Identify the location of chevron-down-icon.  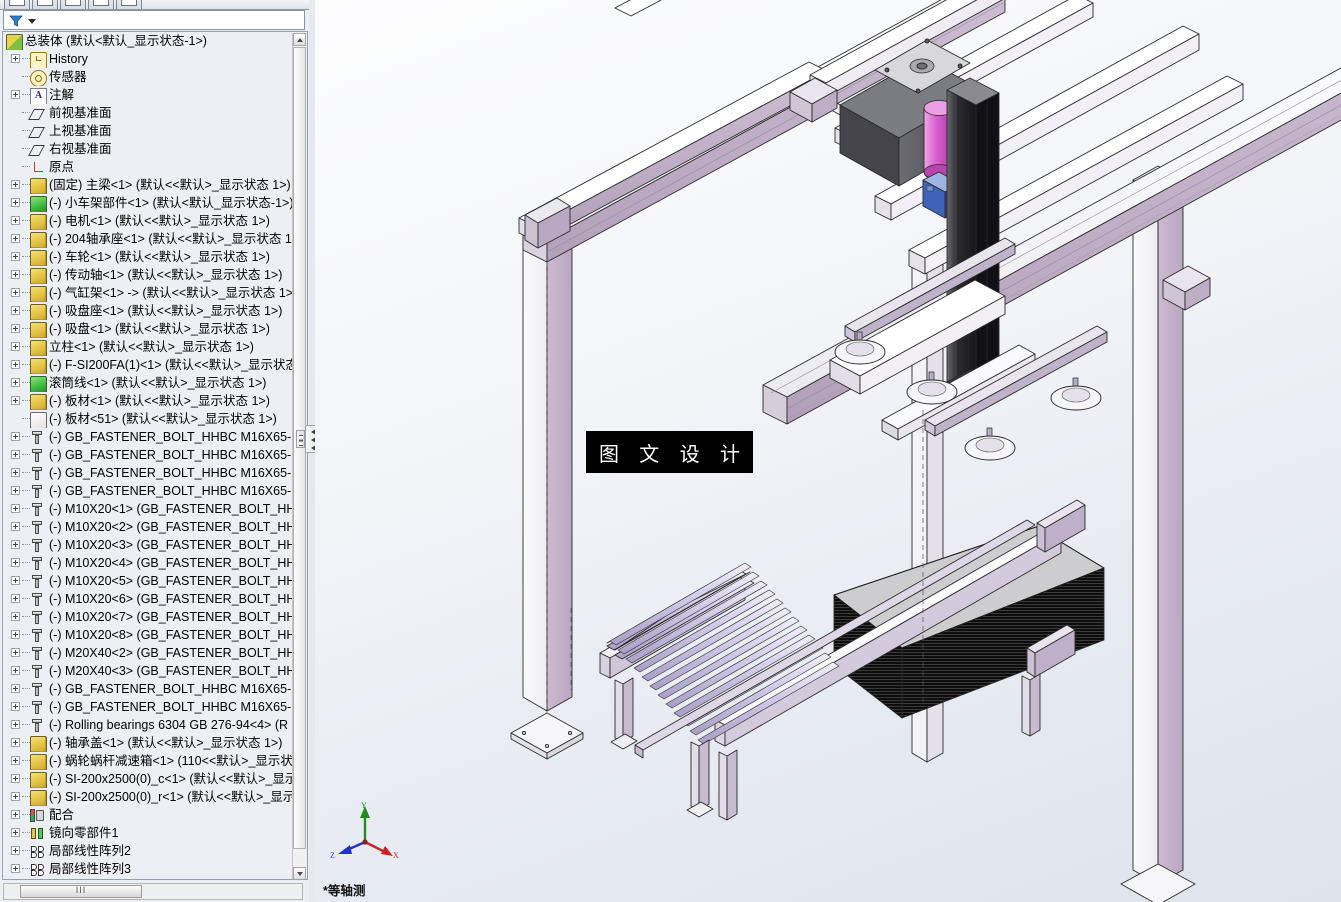
(32, 21).